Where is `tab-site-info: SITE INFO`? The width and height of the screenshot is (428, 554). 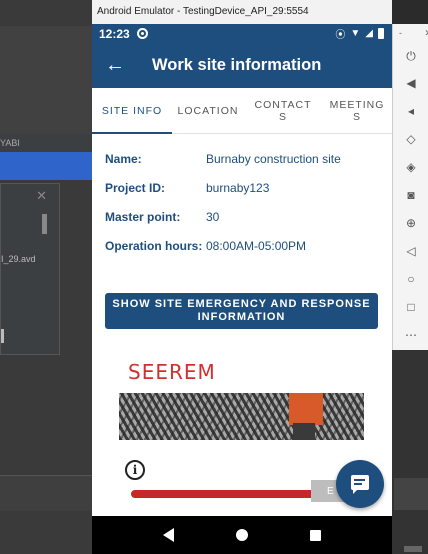 tab-site-info: SITE INFO is located at coordinates (132, 111).